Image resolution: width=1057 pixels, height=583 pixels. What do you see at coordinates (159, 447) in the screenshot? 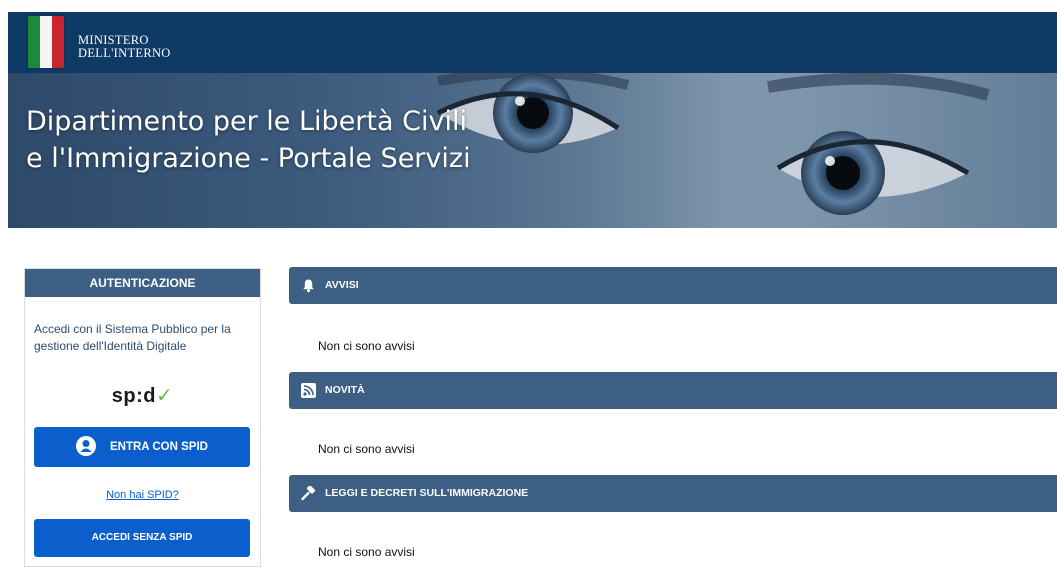
I see `login-spid-label: ENTRA CON SPID` at bounding box center [159, 447].